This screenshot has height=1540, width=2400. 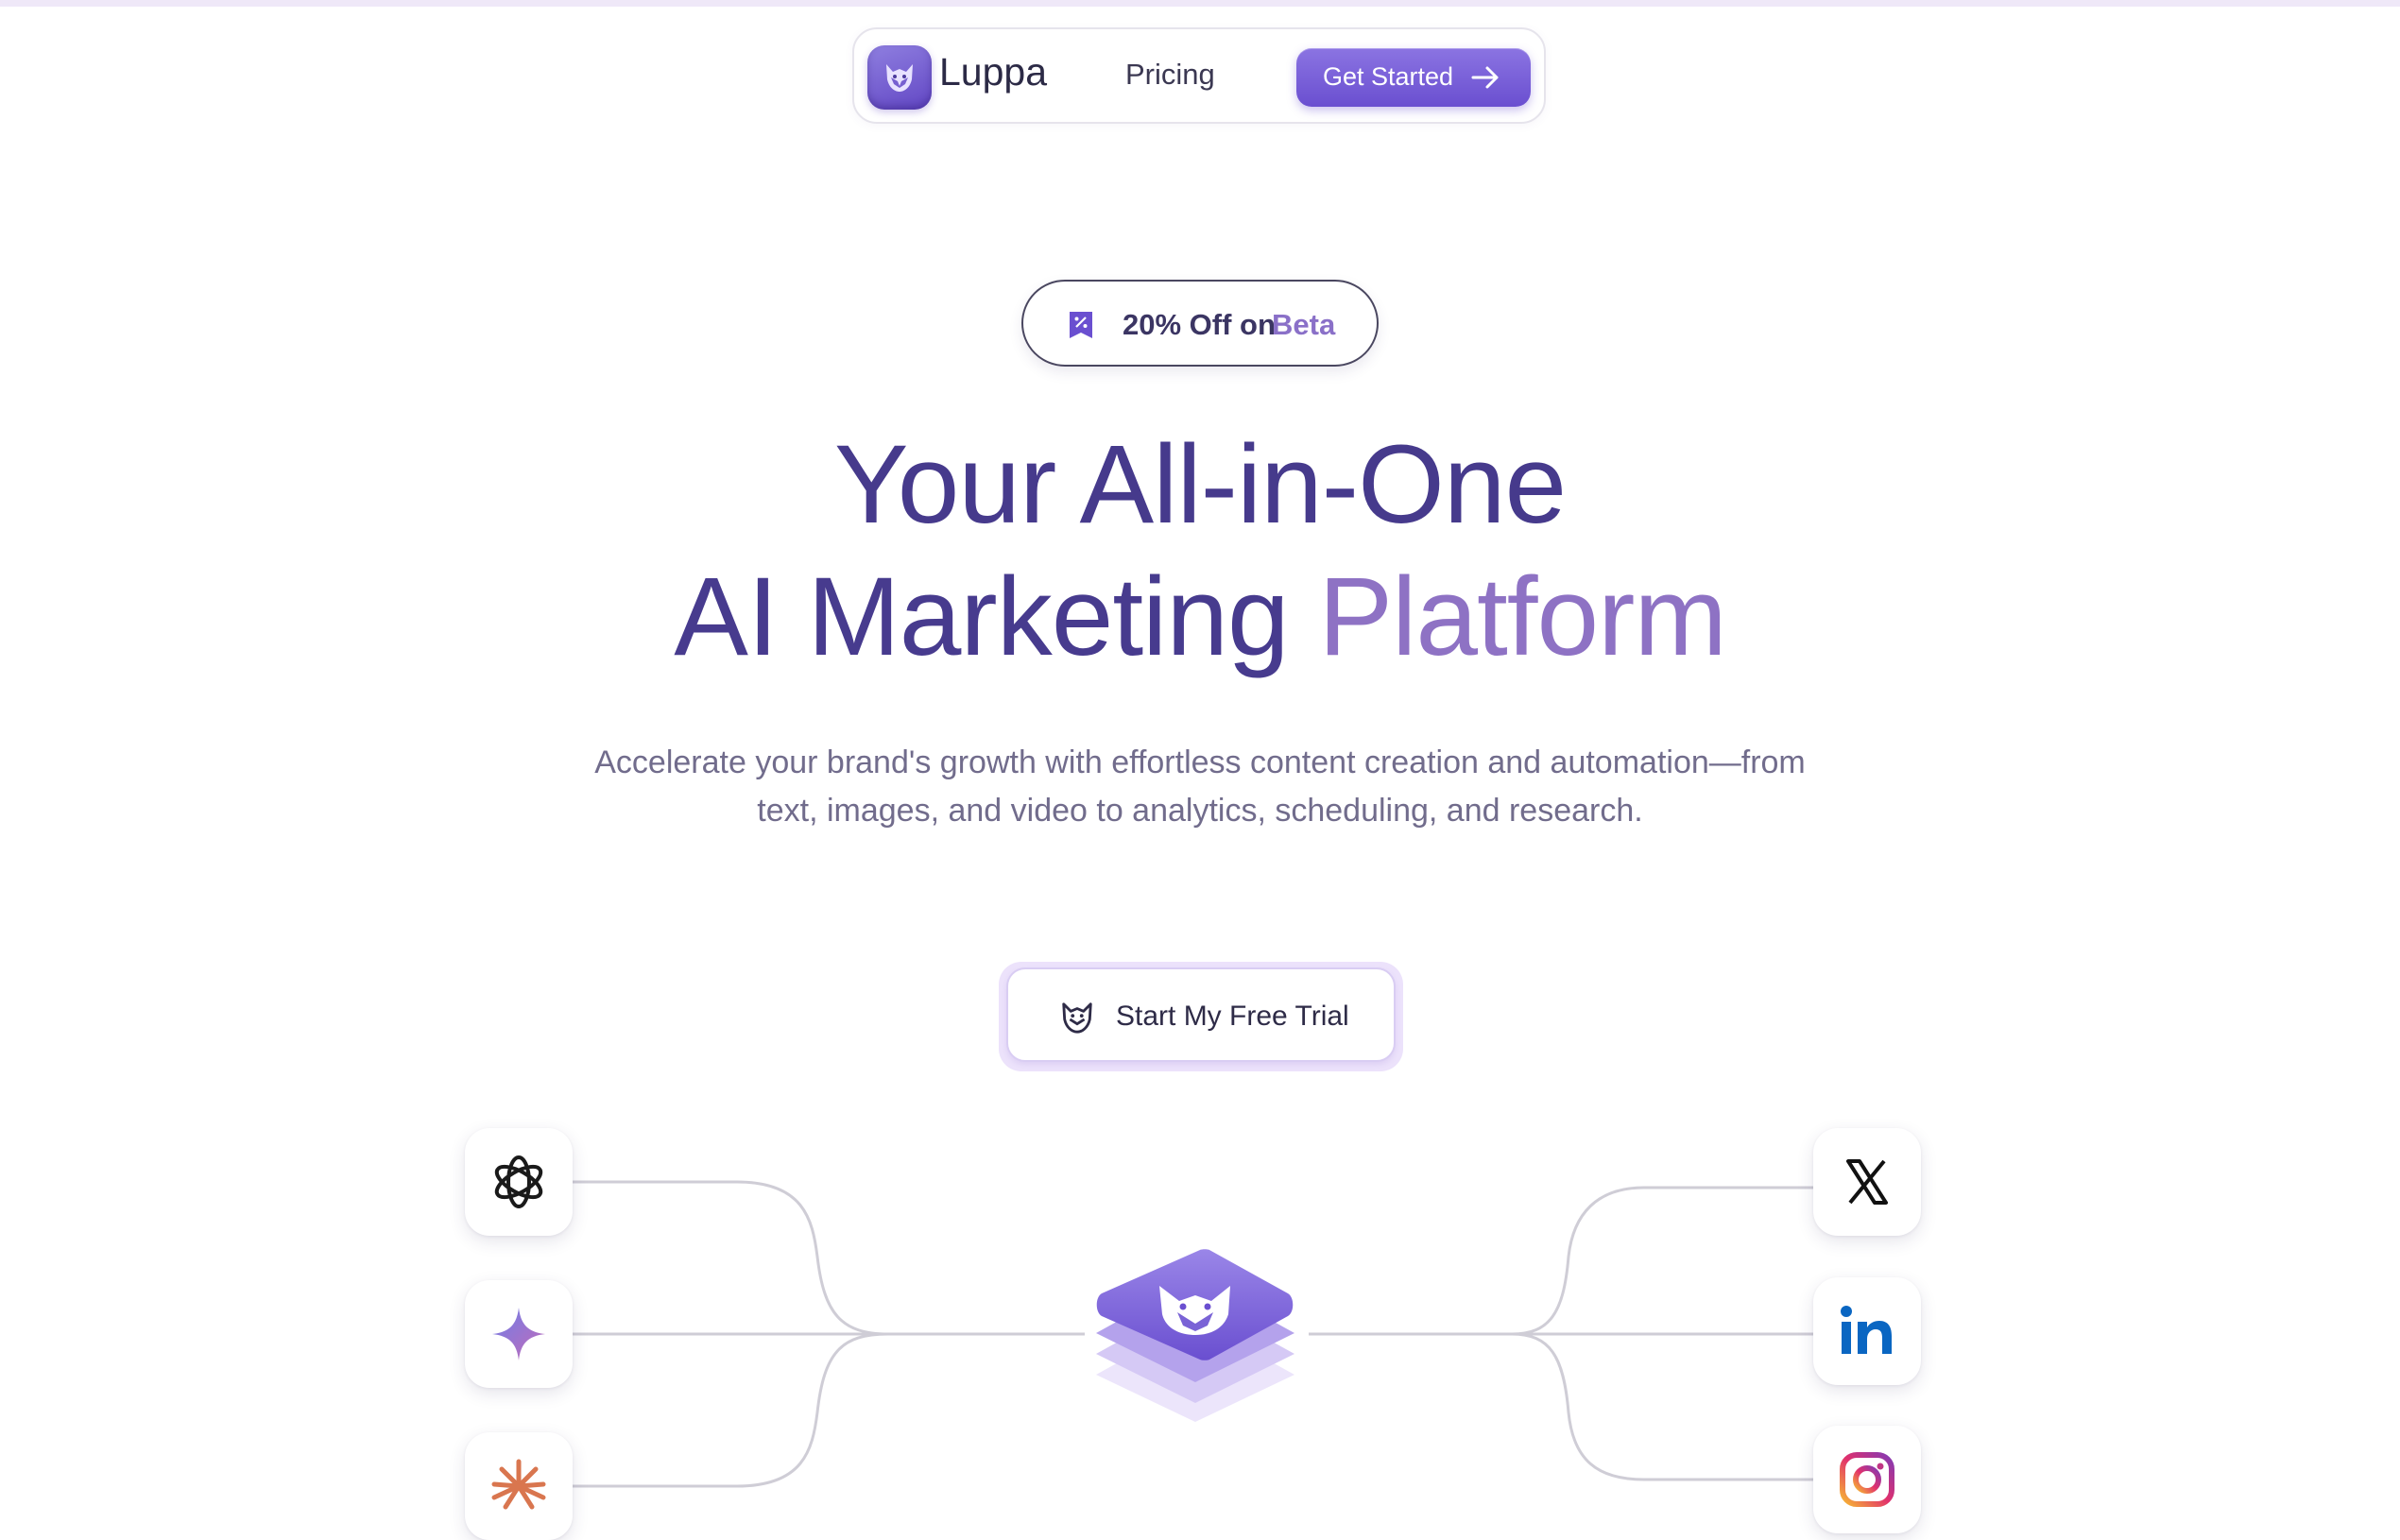 I want to click on x-icon, so click(x=1867, y=1182).